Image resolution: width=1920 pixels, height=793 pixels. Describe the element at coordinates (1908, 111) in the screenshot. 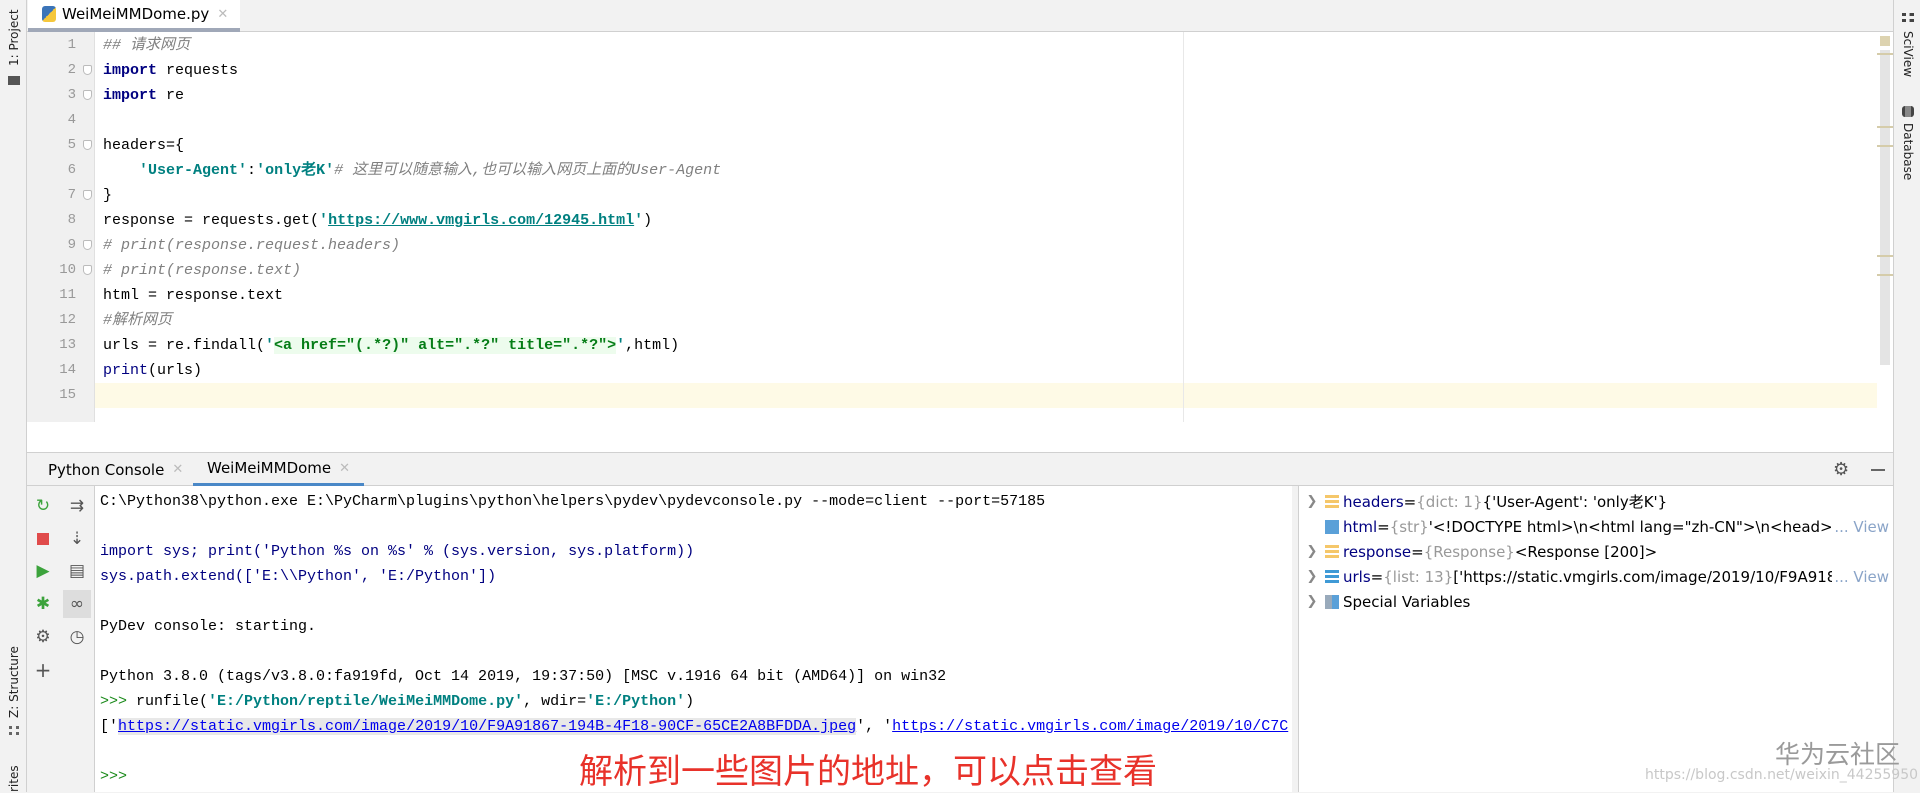

I see `database-icon` at that location.